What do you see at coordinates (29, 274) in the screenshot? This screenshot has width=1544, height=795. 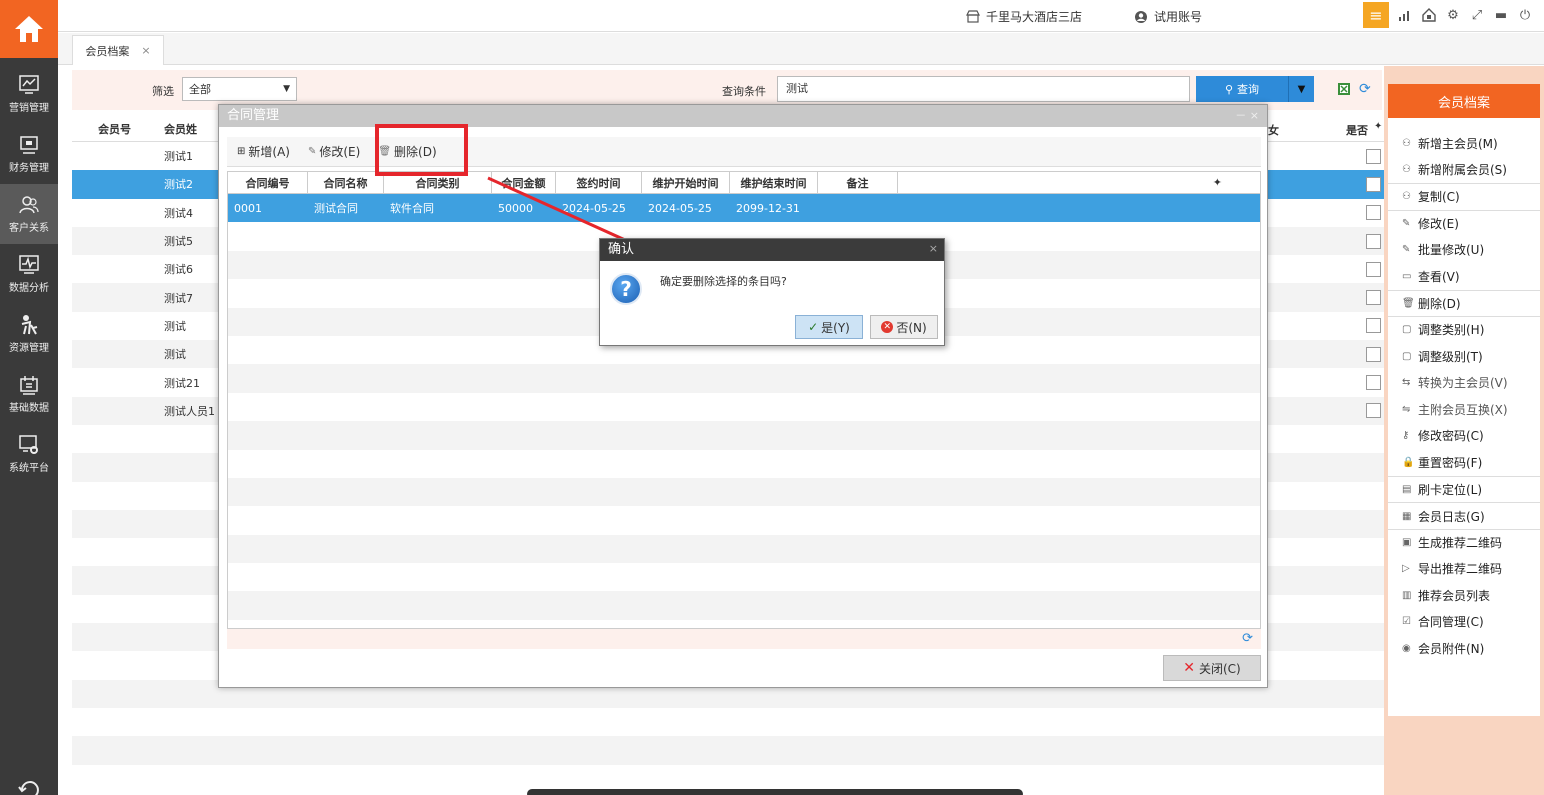 I see `nav-item-analysis: 数据分析` at bounding box center [29, 274].